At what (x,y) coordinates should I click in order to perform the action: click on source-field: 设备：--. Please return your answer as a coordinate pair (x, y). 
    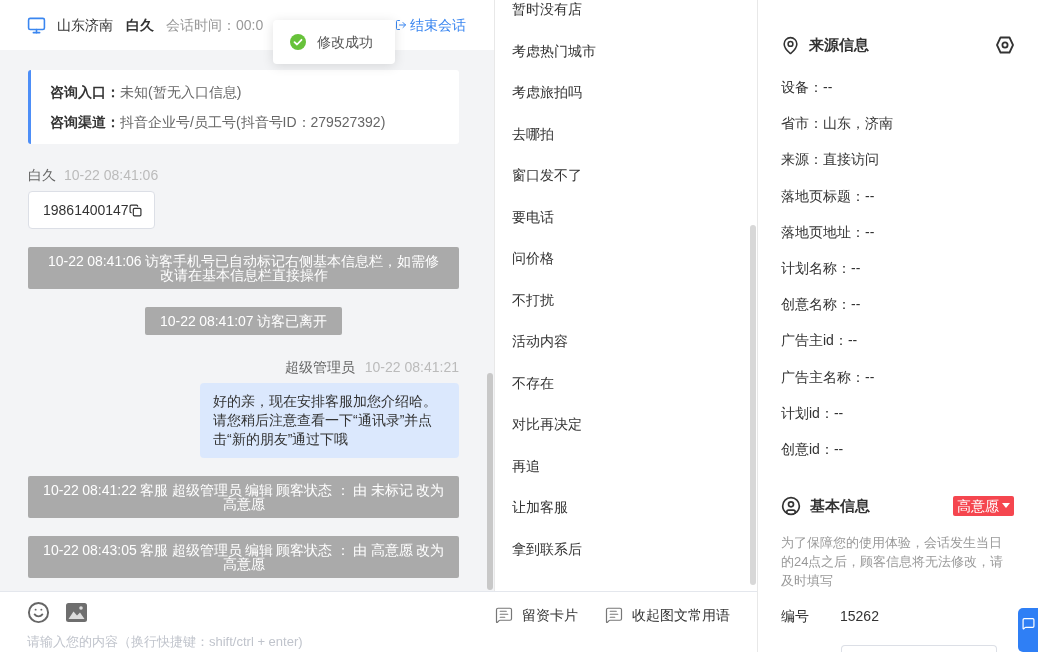
    Looking at the image, I should click on (807, 87).